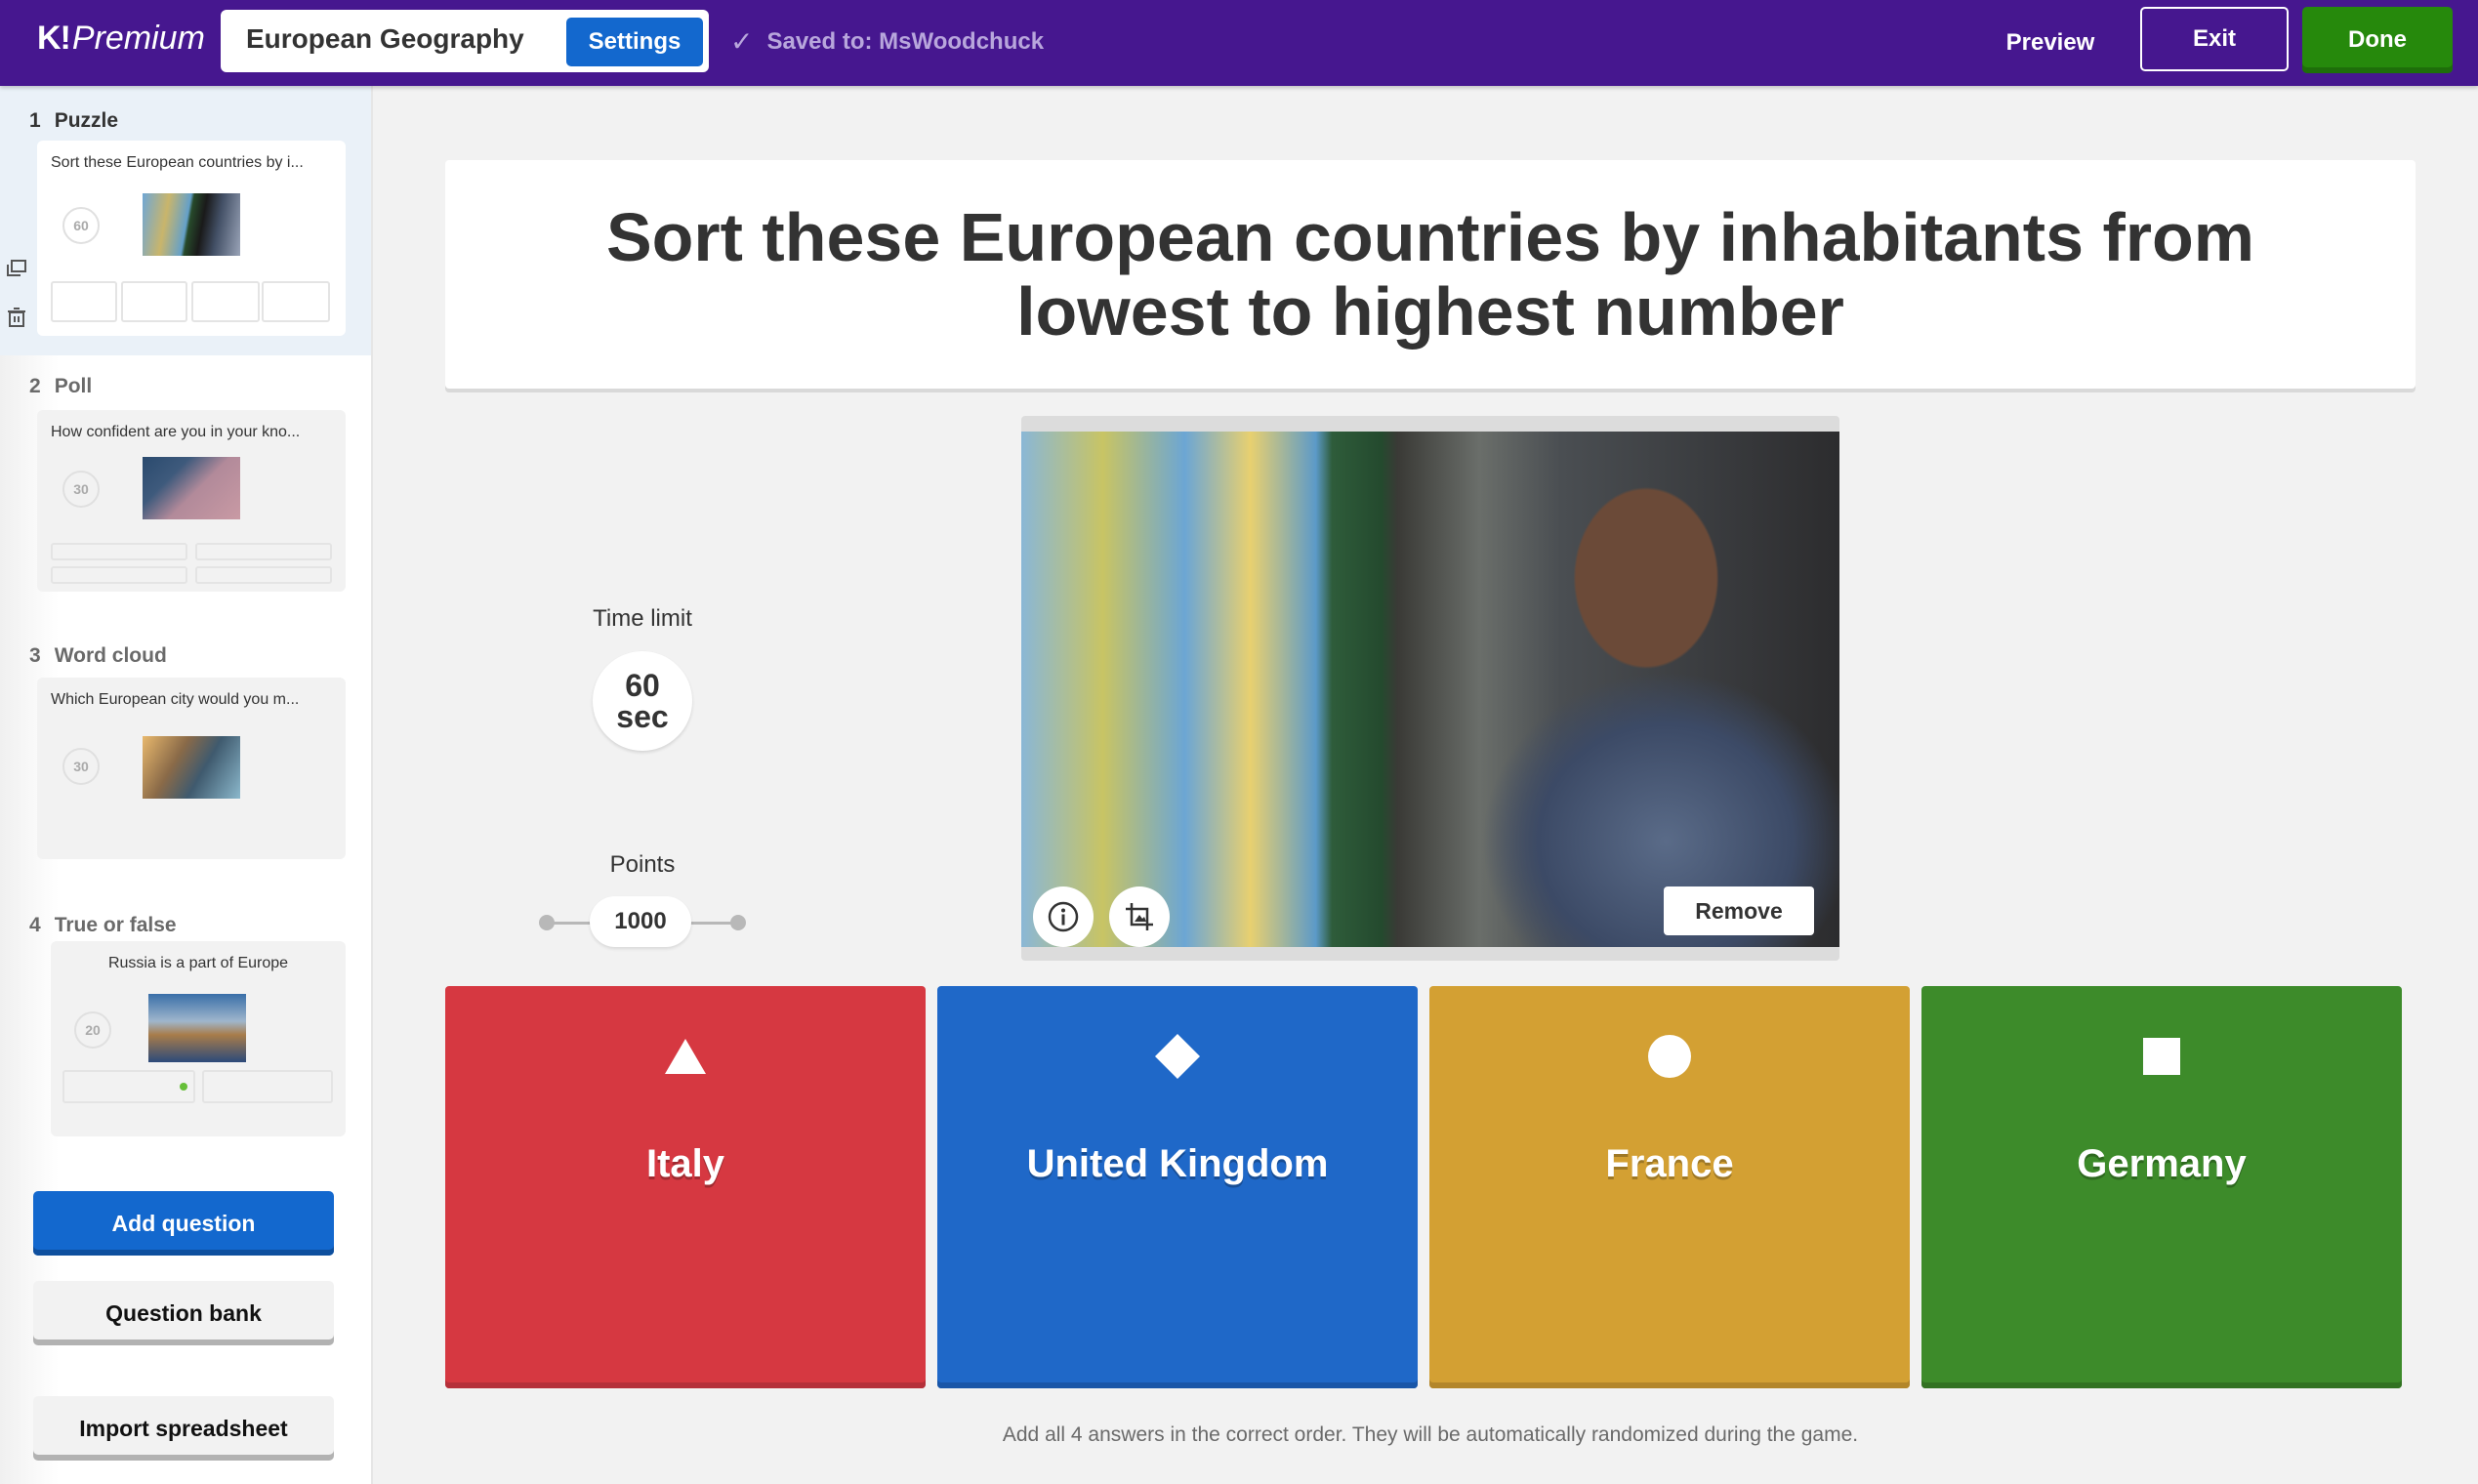  I want to click on question-number: 3, so click(35, 656).